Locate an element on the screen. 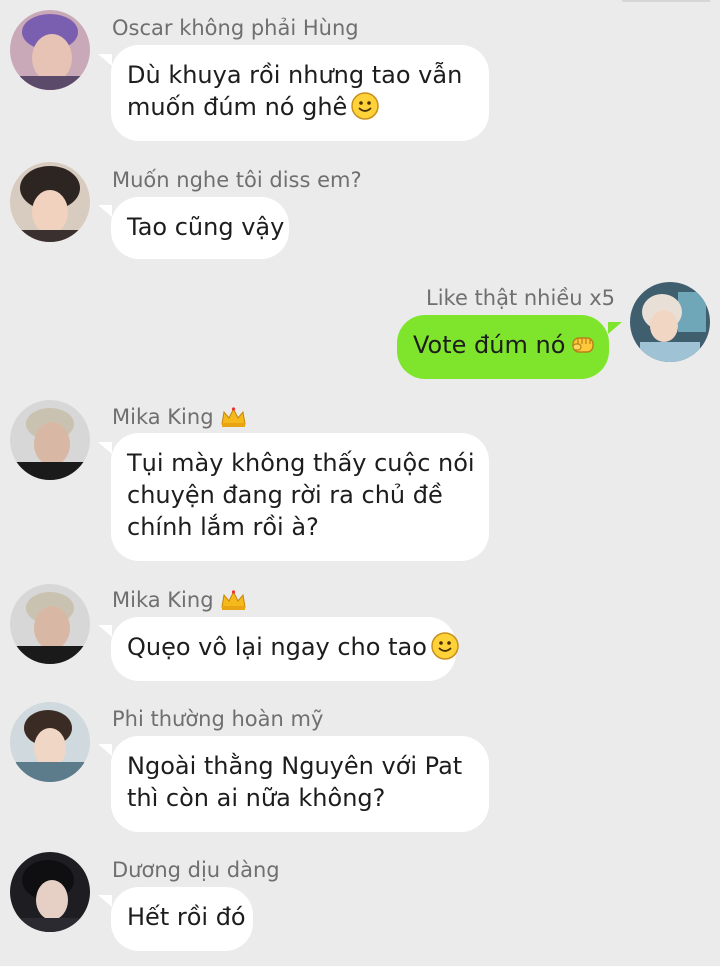  message-bubble: Vote đúm nó is located at coordinates (503, 347).